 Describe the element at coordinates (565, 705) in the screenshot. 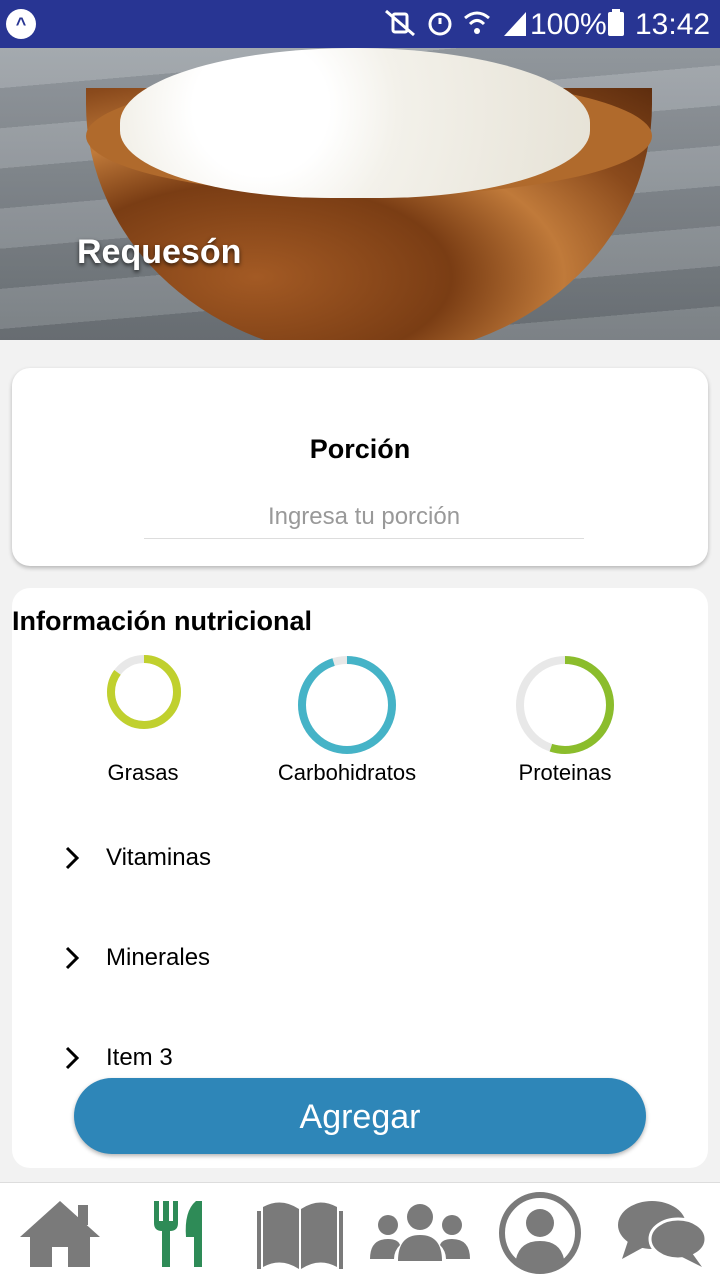

I see `protein-ring` at that location.